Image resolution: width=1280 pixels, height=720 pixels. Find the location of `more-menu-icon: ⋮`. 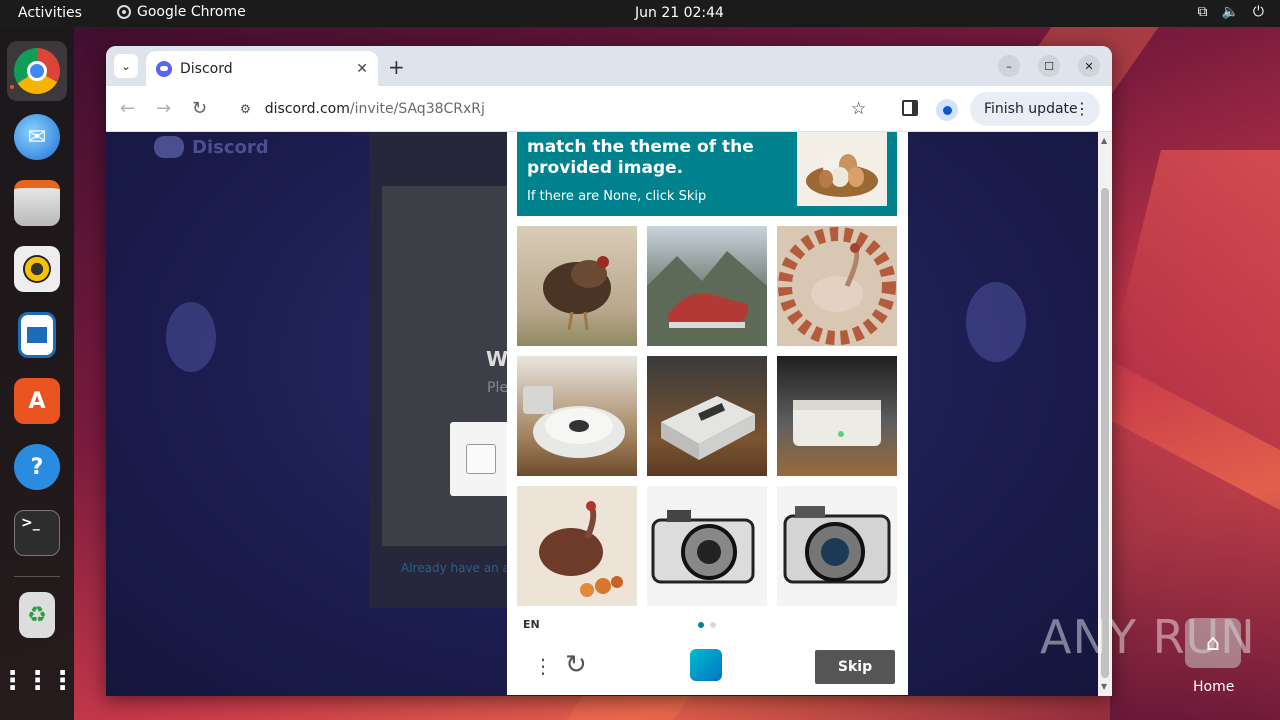

more-menu-icon: ⋮ is located at coordinates (1082, 108).